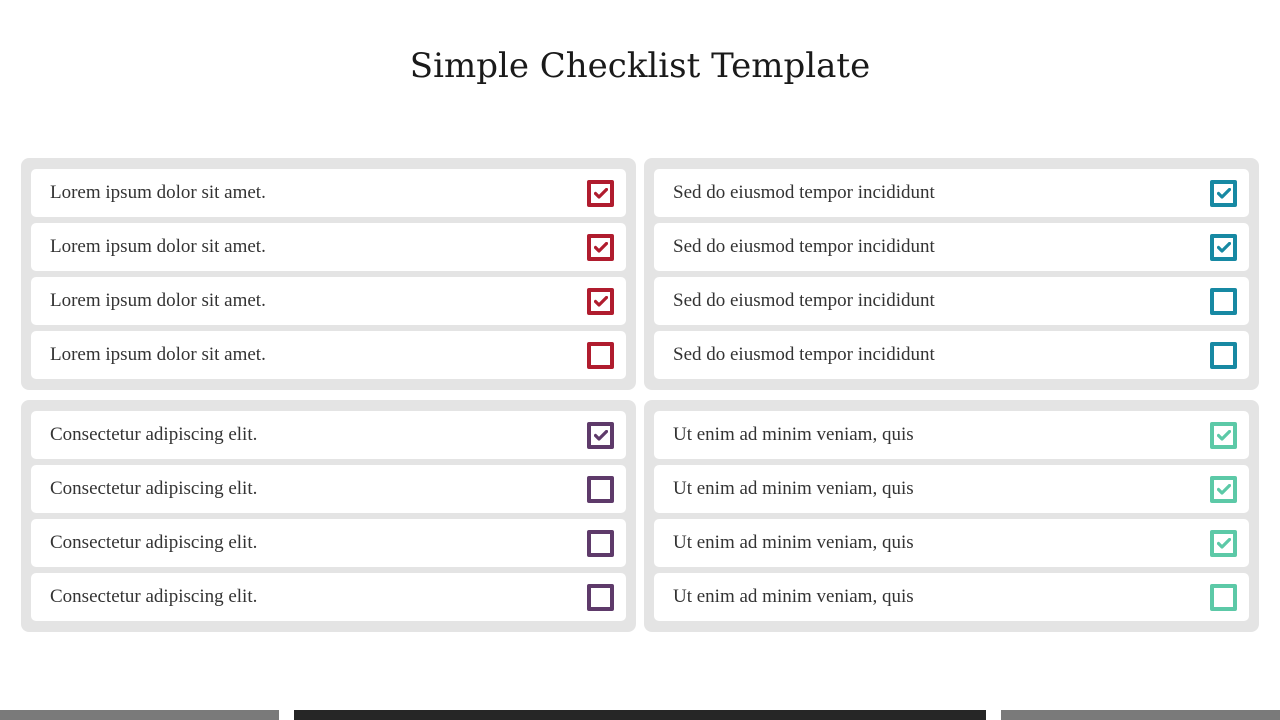 This screenshot has width=1280, height=720. Describe the element at coordinates (640, 66) in the screenshot. I see `page-title: Simple Checklist Template` at that location.